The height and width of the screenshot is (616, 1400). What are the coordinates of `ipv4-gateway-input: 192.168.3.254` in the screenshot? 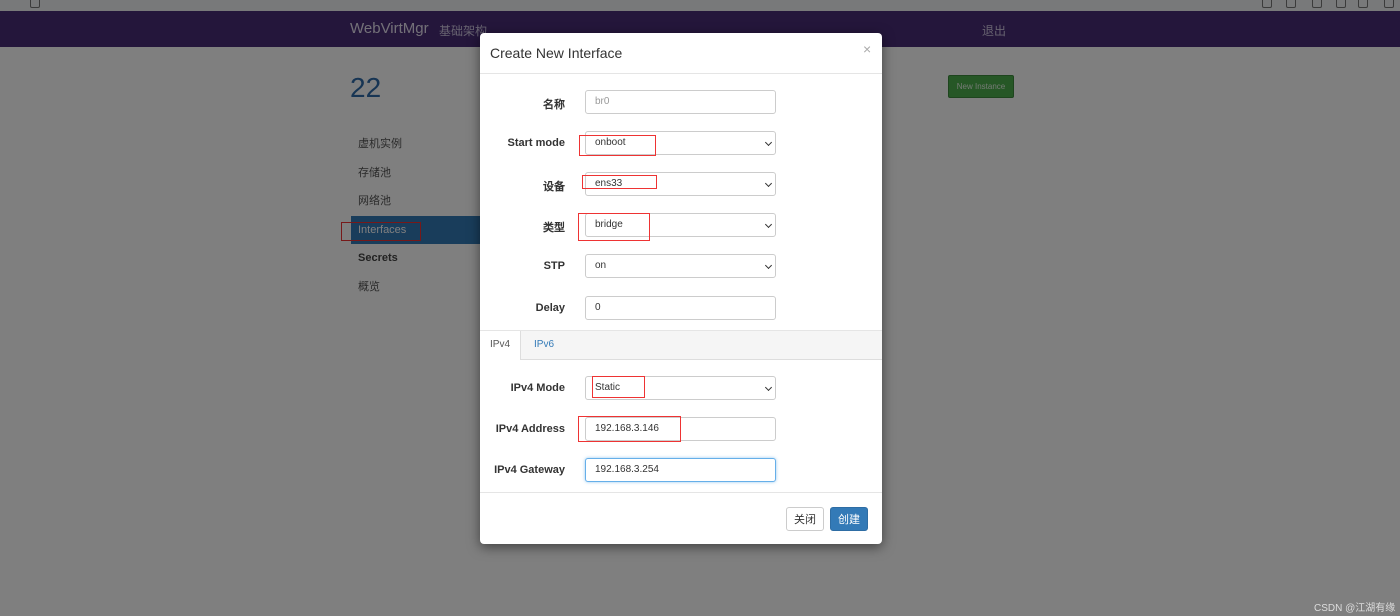 It's located at (680, 470).